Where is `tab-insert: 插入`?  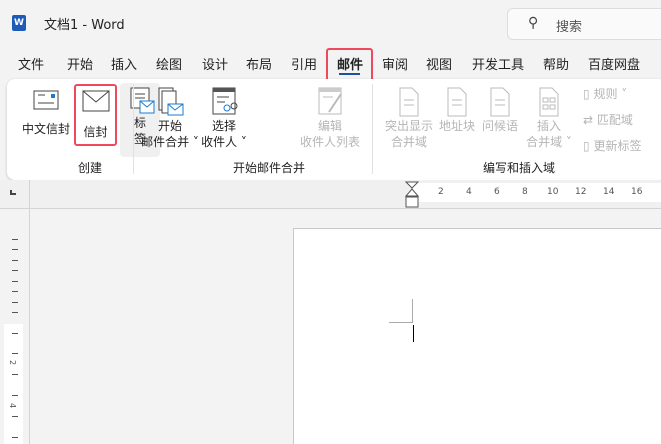 tab-insert: 插入 is located at coordinates (124, 63).